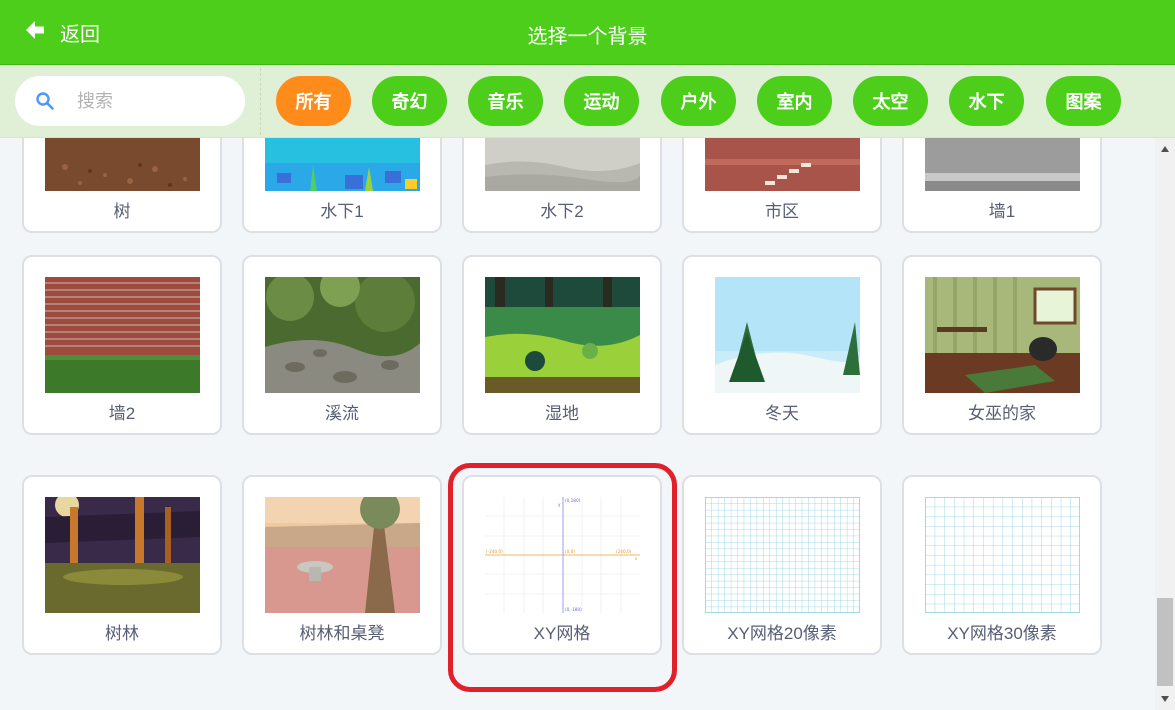  What do you see at coordinates (573, 500) in the screenshot?
I see `grid-top-label: (0,180)` at bounding box center [573, 500].